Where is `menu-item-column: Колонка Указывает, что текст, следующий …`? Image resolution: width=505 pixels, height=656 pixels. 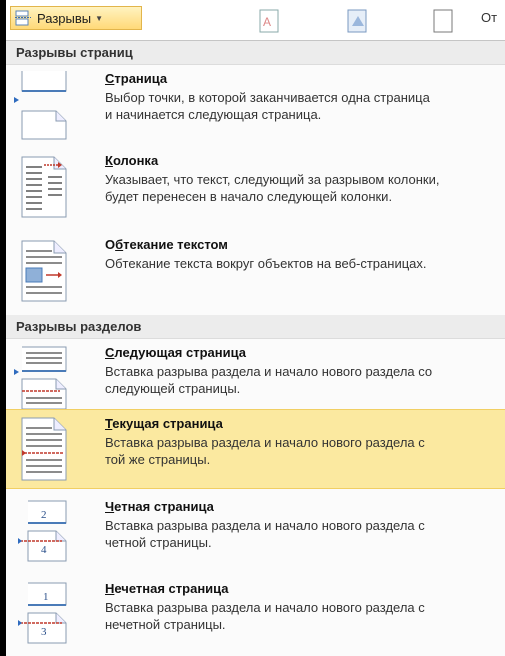 menu-item-column: Колонка Указывает, что текст, следующий … is located at coordinates (255, 189).